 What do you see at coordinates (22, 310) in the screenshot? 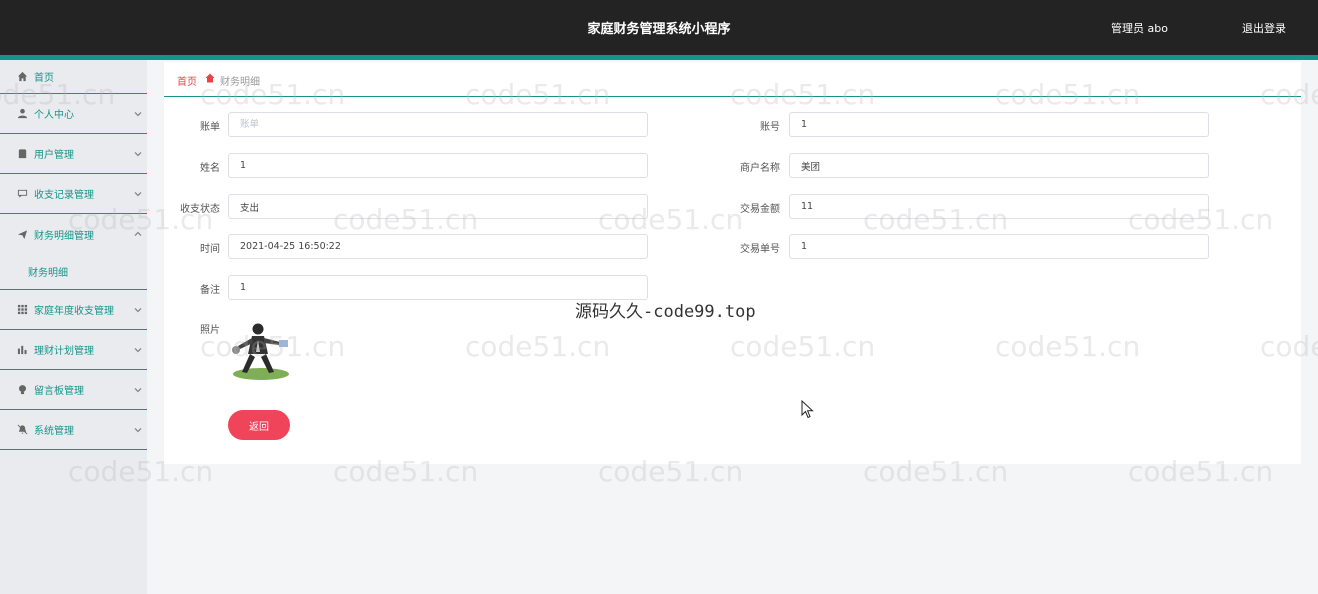
I see `grid-icon` at bounding box center [22, 310].